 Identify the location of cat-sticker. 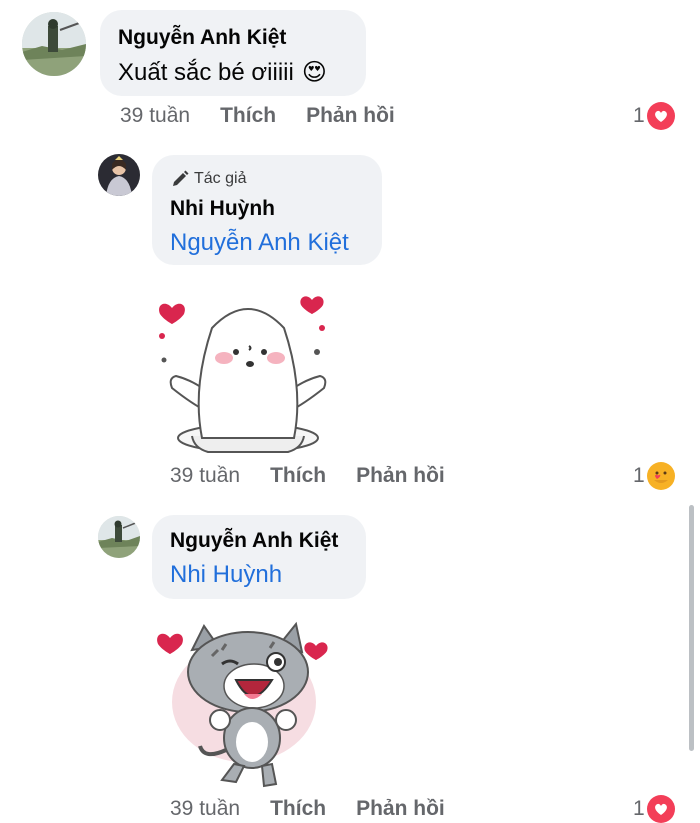
(242, 707).